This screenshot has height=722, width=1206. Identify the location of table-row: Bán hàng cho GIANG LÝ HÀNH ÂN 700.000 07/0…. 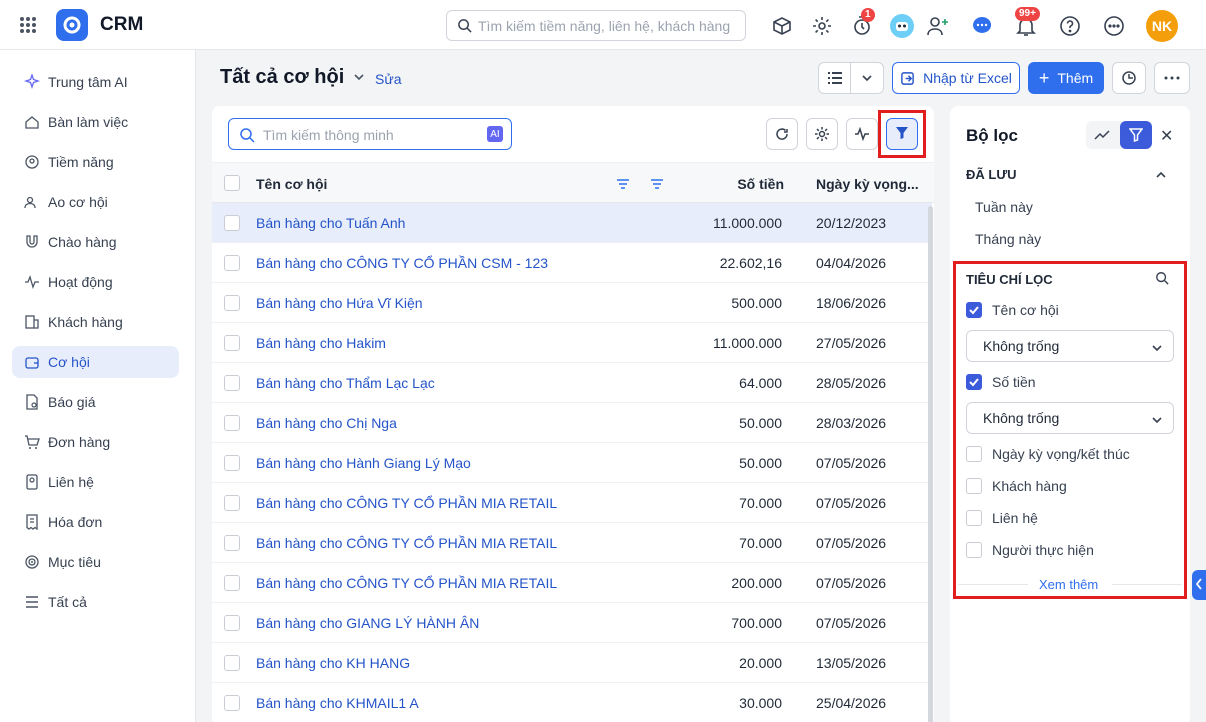
(572, 623).